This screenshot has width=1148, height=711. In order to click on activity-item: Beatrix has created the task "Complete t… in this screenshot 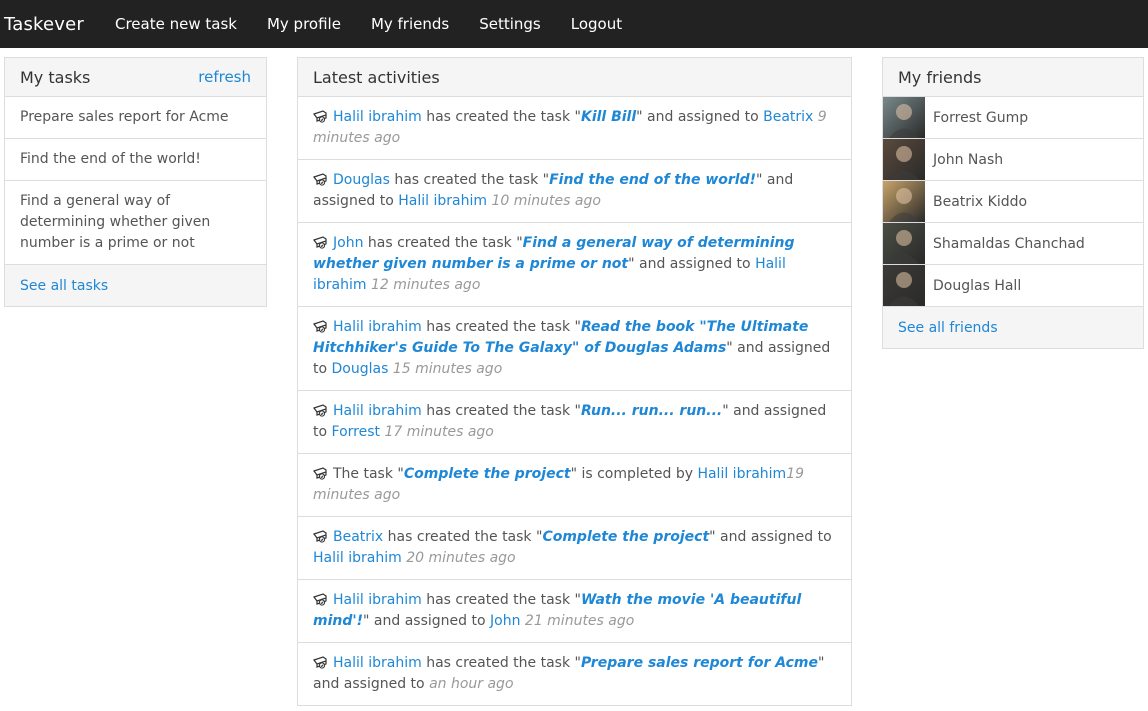, I will do `click(574, 548)`.